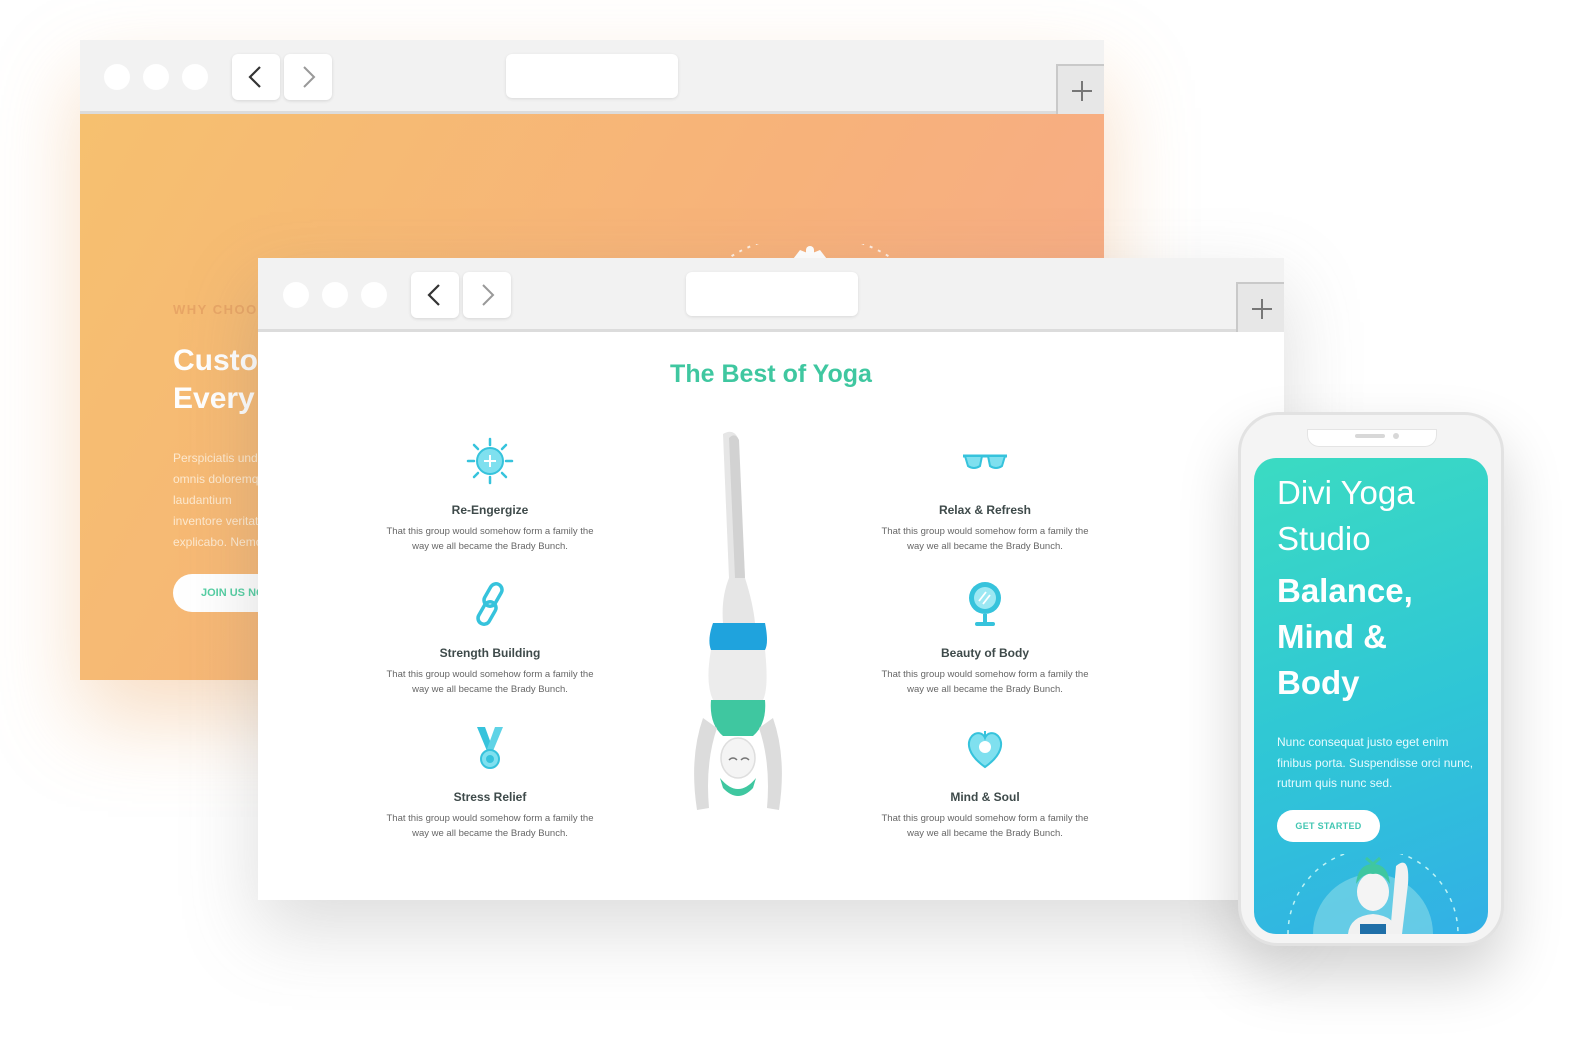 This screenshot has width=1590, height=1056. Describe the element at coordinates (490, 653) in the screenshot. I see `feature-title: Strength Building` at that location.